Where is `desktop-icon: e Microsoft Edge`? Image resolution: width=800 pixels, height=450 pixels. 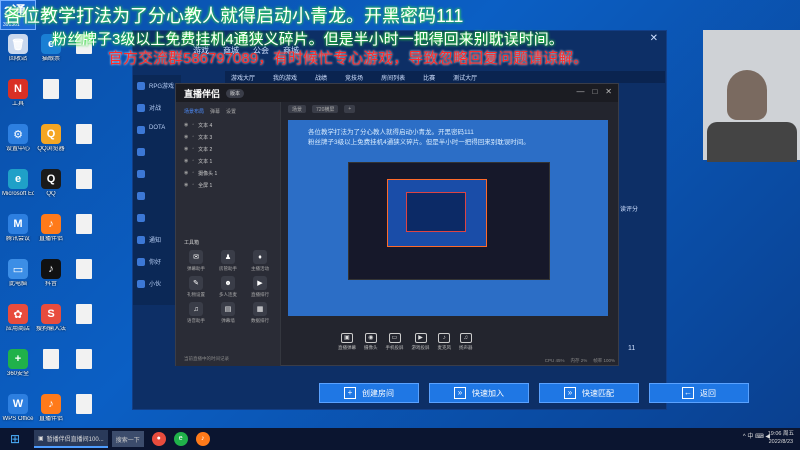 desktop-icon: e Microsoft Edge is located at coordinates (18, 187).